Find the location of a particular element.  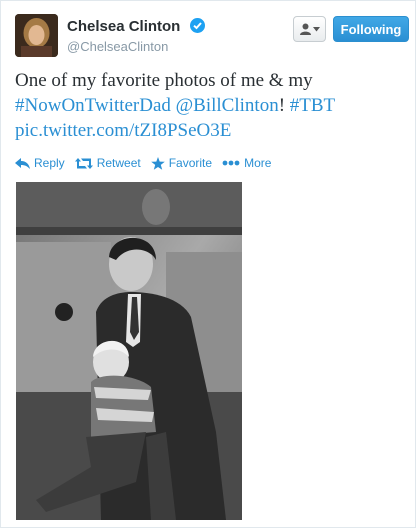

hashtag-tbt-link: #TBT is located at coordinates (312, 105).